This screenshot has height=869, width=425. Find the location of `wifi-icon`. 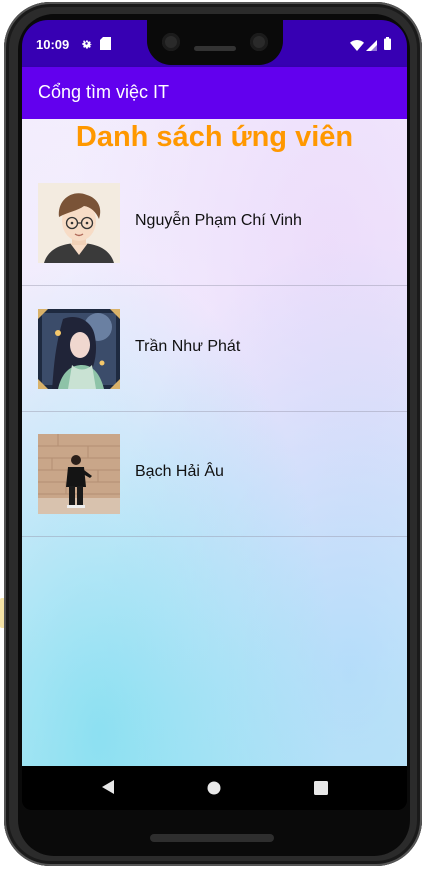

wifi-icon is located at coordinates (357, 47).